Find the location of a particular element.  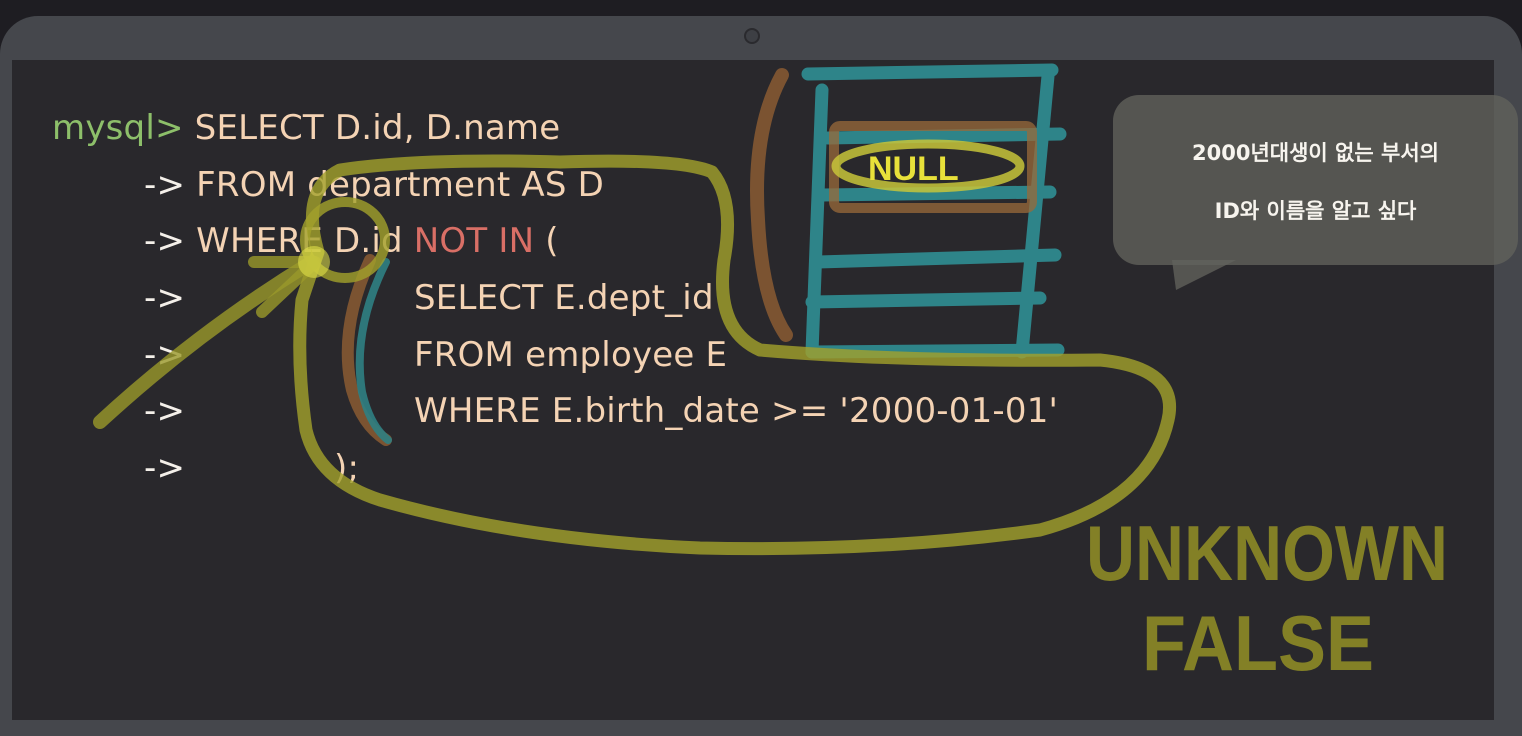

olive-arrow is located at coordinates (206, 342).